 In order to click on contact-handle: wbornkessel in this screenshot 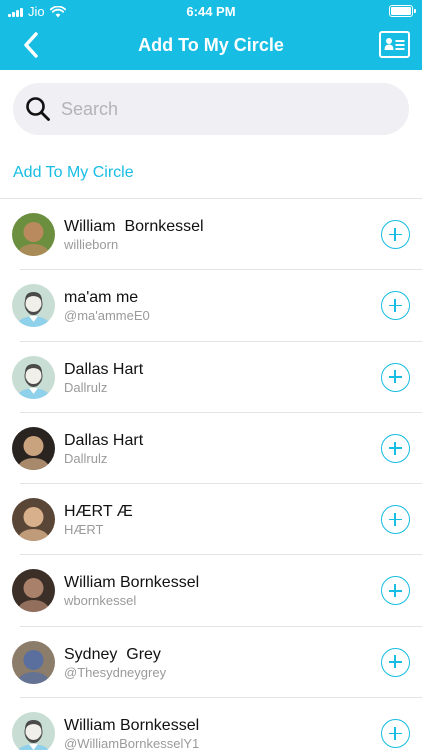, I will do `click(100, 601)`.